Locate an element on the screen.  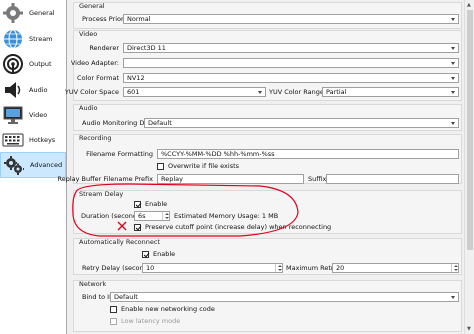
sidebar-item-output: Output is located at coordinates (33, 64).